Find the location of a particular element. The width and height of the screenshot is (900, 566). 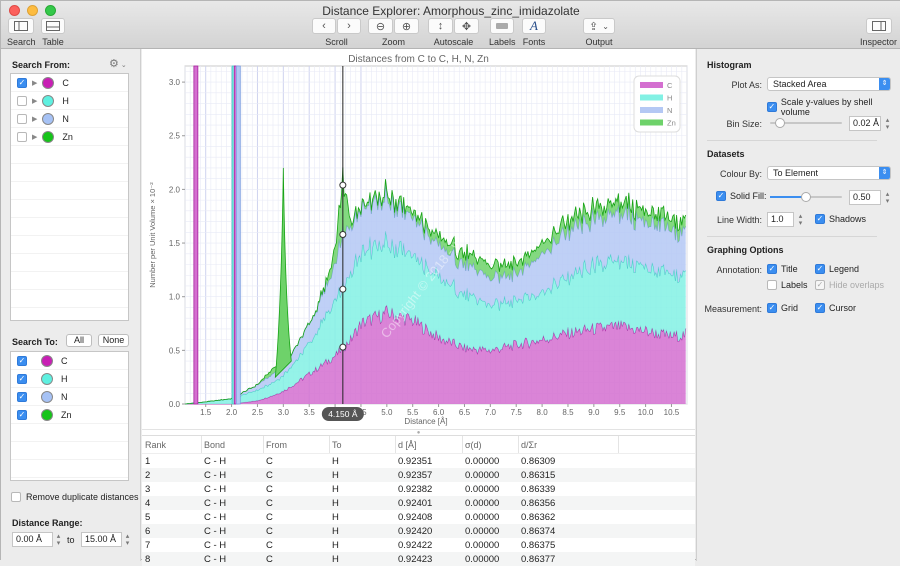

column-header: d [Å] is located at coordinates (429, 444).